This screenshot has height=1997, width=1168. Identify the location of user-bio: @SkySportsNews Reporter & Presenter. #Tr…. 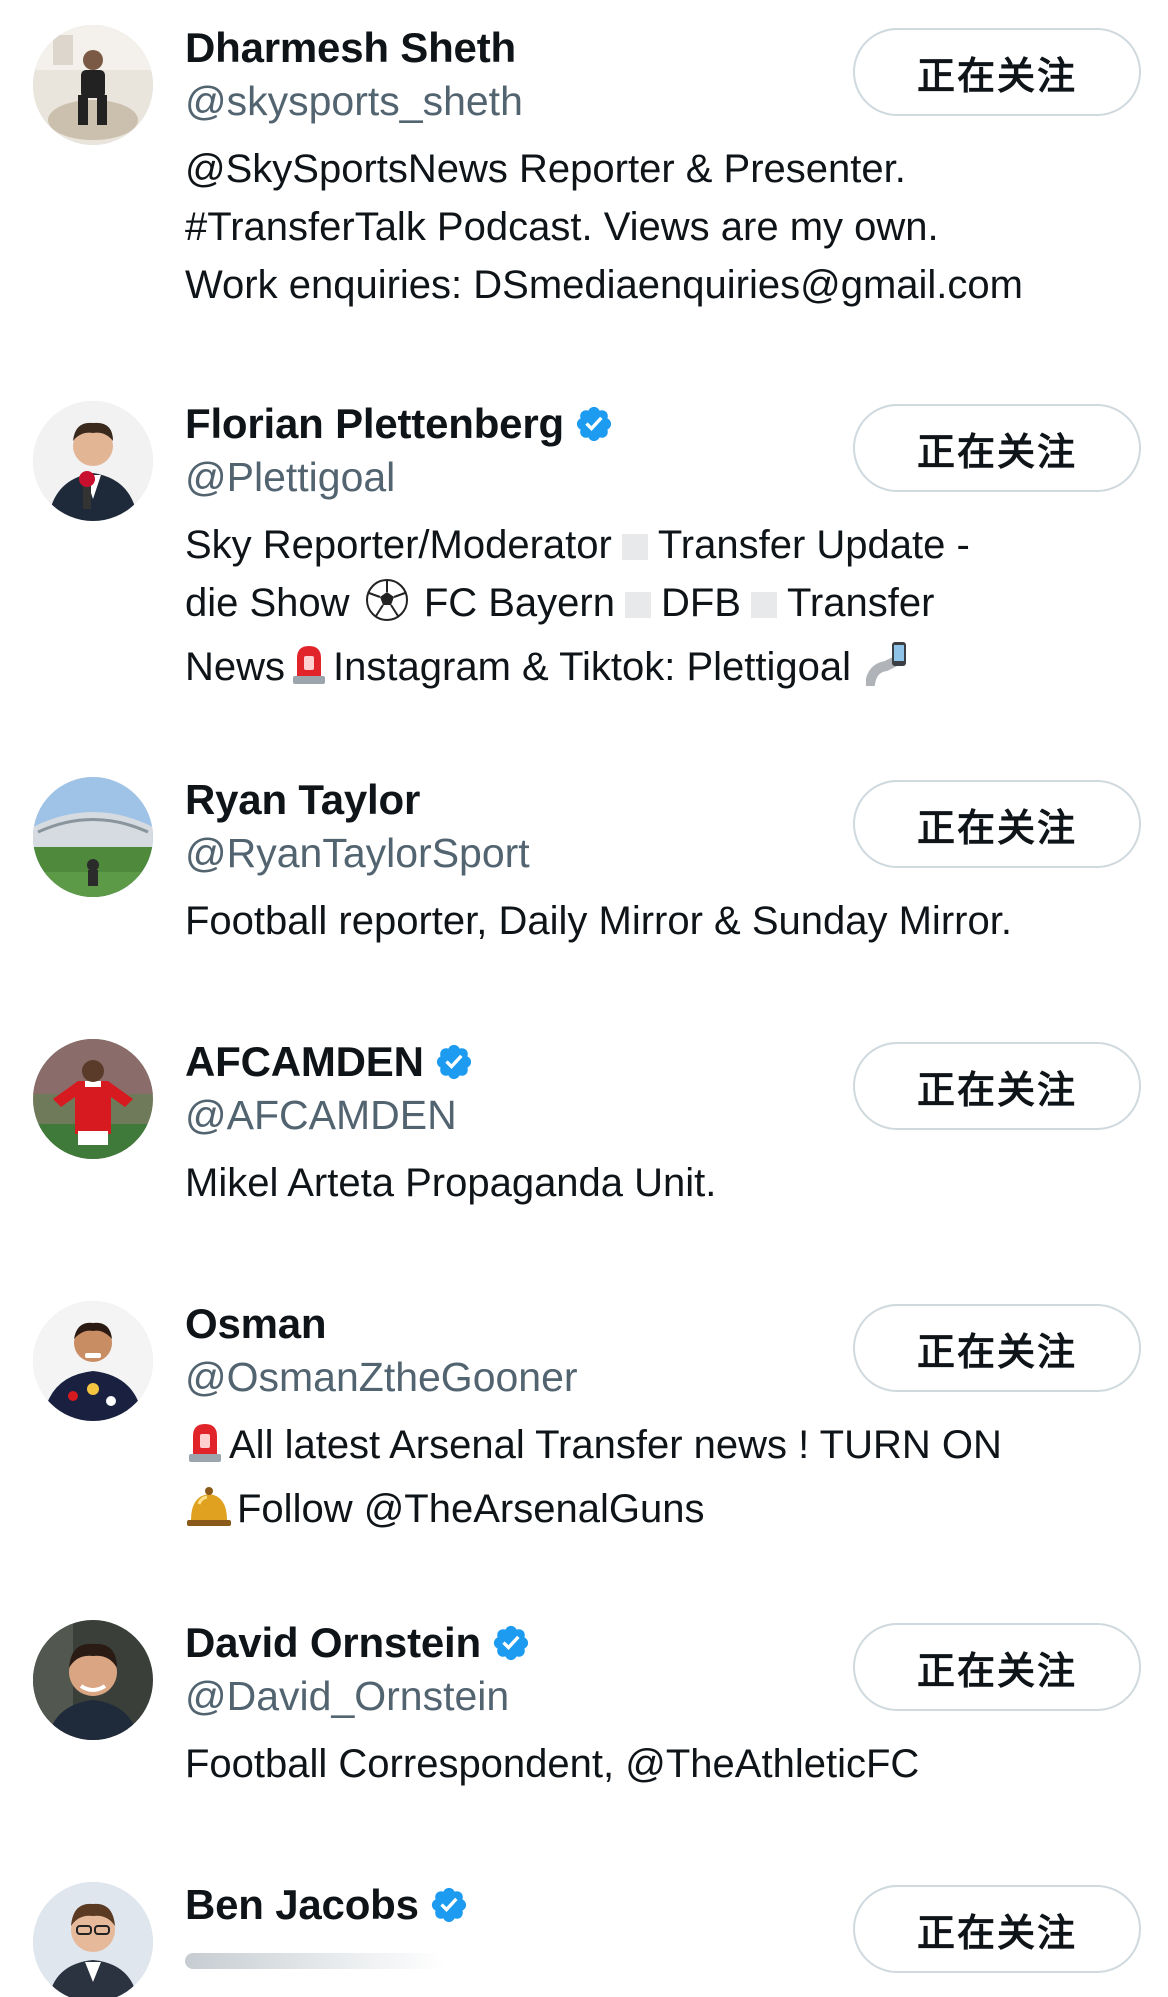
(666, 227).